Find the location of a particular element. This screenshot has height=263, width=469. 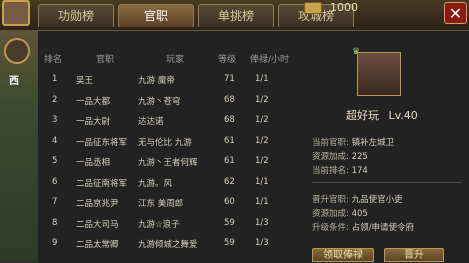

rank-cell: 4 is located at coordinates (55, 140).